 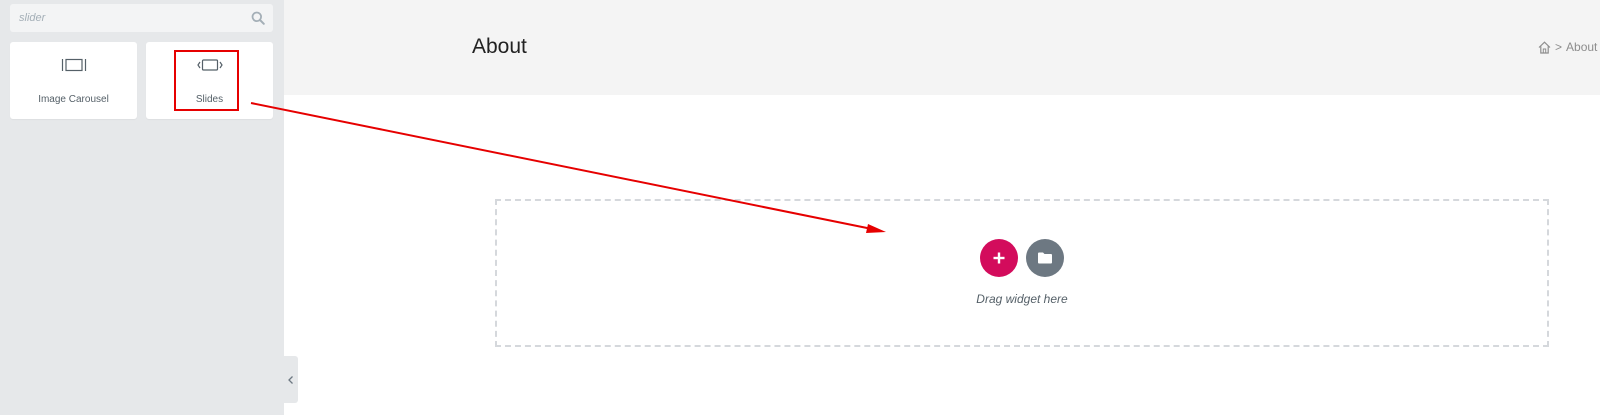 I want to click on widget-label: Image Carousel, so click(x=73, y=99).